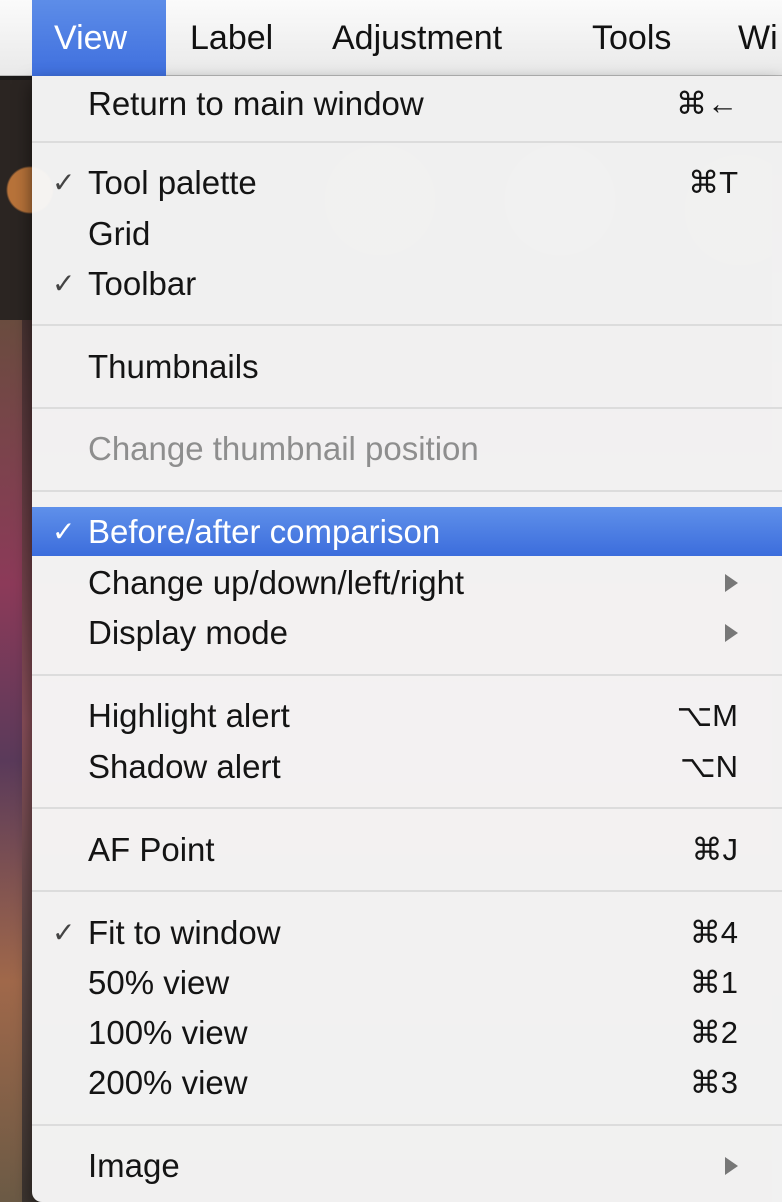  What do you see at coordinates (168, 1082) in the screenshot?
I see `menu-item-label: 200% view` at bounding box center [168, 1082].